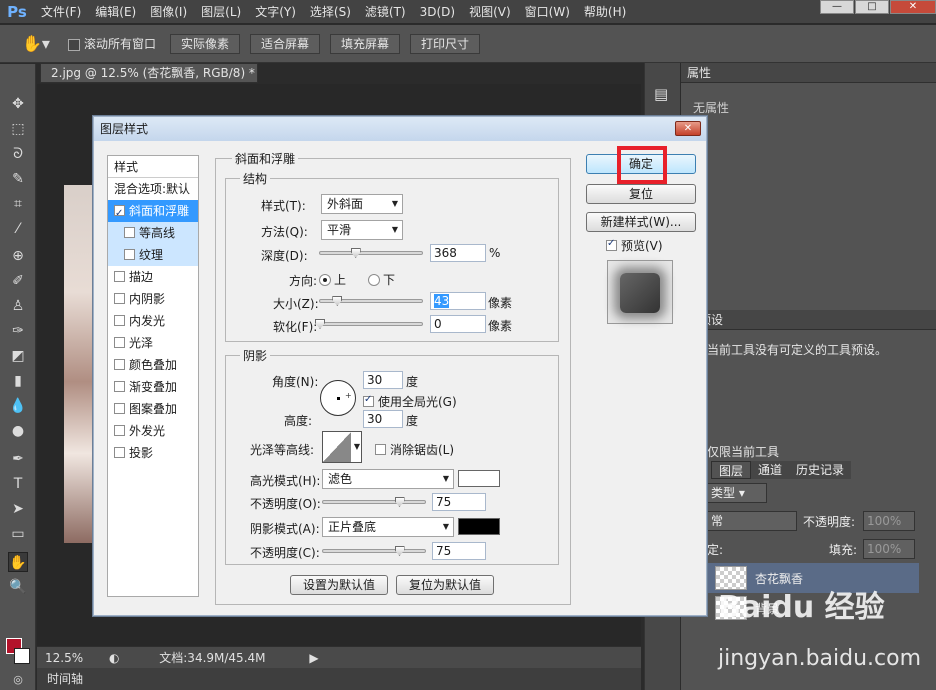  Describe the element at coordinates (18, 459) in the screenshot. I see `pen-tool-icon: ✒` at that location.